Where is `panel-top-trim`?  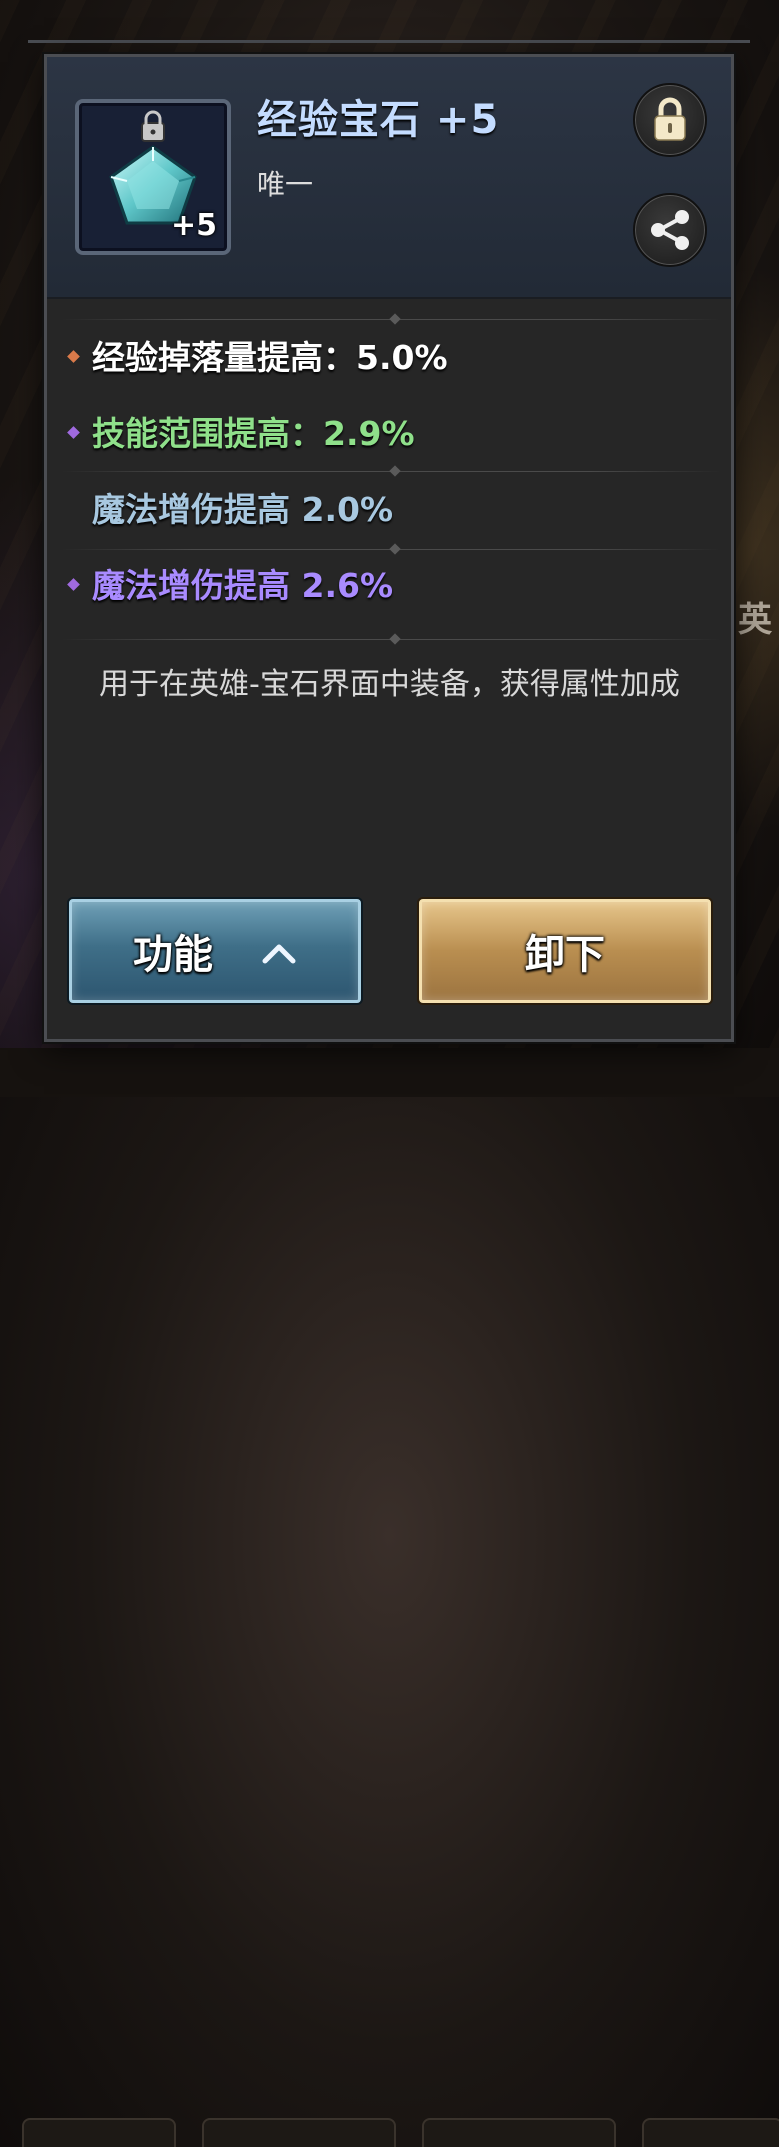 panel-top-trim is located at coordinates (389, 45).